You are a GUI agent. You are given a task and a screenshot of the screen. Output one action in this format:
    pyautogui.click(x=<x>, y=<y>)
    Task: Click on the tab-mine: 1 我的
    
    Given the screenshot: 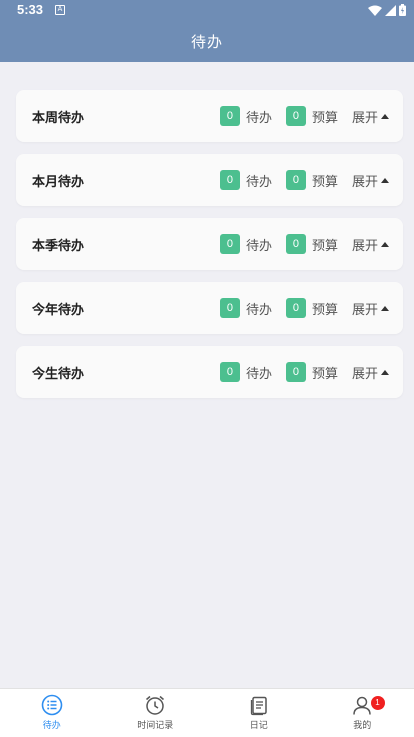 What is the action you would take?
    pyautogui.click(x=362, y=713)
    